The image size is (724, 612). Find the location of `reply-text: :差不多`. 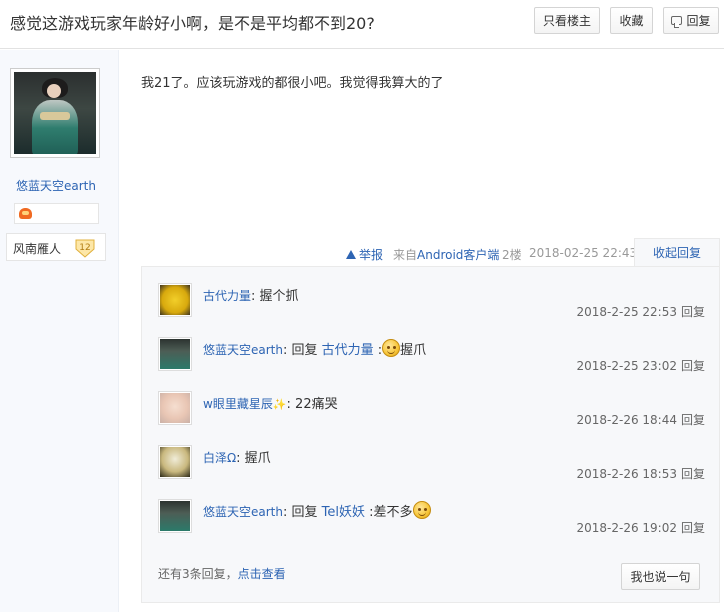

reply-text: :差不多 is located at coordinates (388, 512).